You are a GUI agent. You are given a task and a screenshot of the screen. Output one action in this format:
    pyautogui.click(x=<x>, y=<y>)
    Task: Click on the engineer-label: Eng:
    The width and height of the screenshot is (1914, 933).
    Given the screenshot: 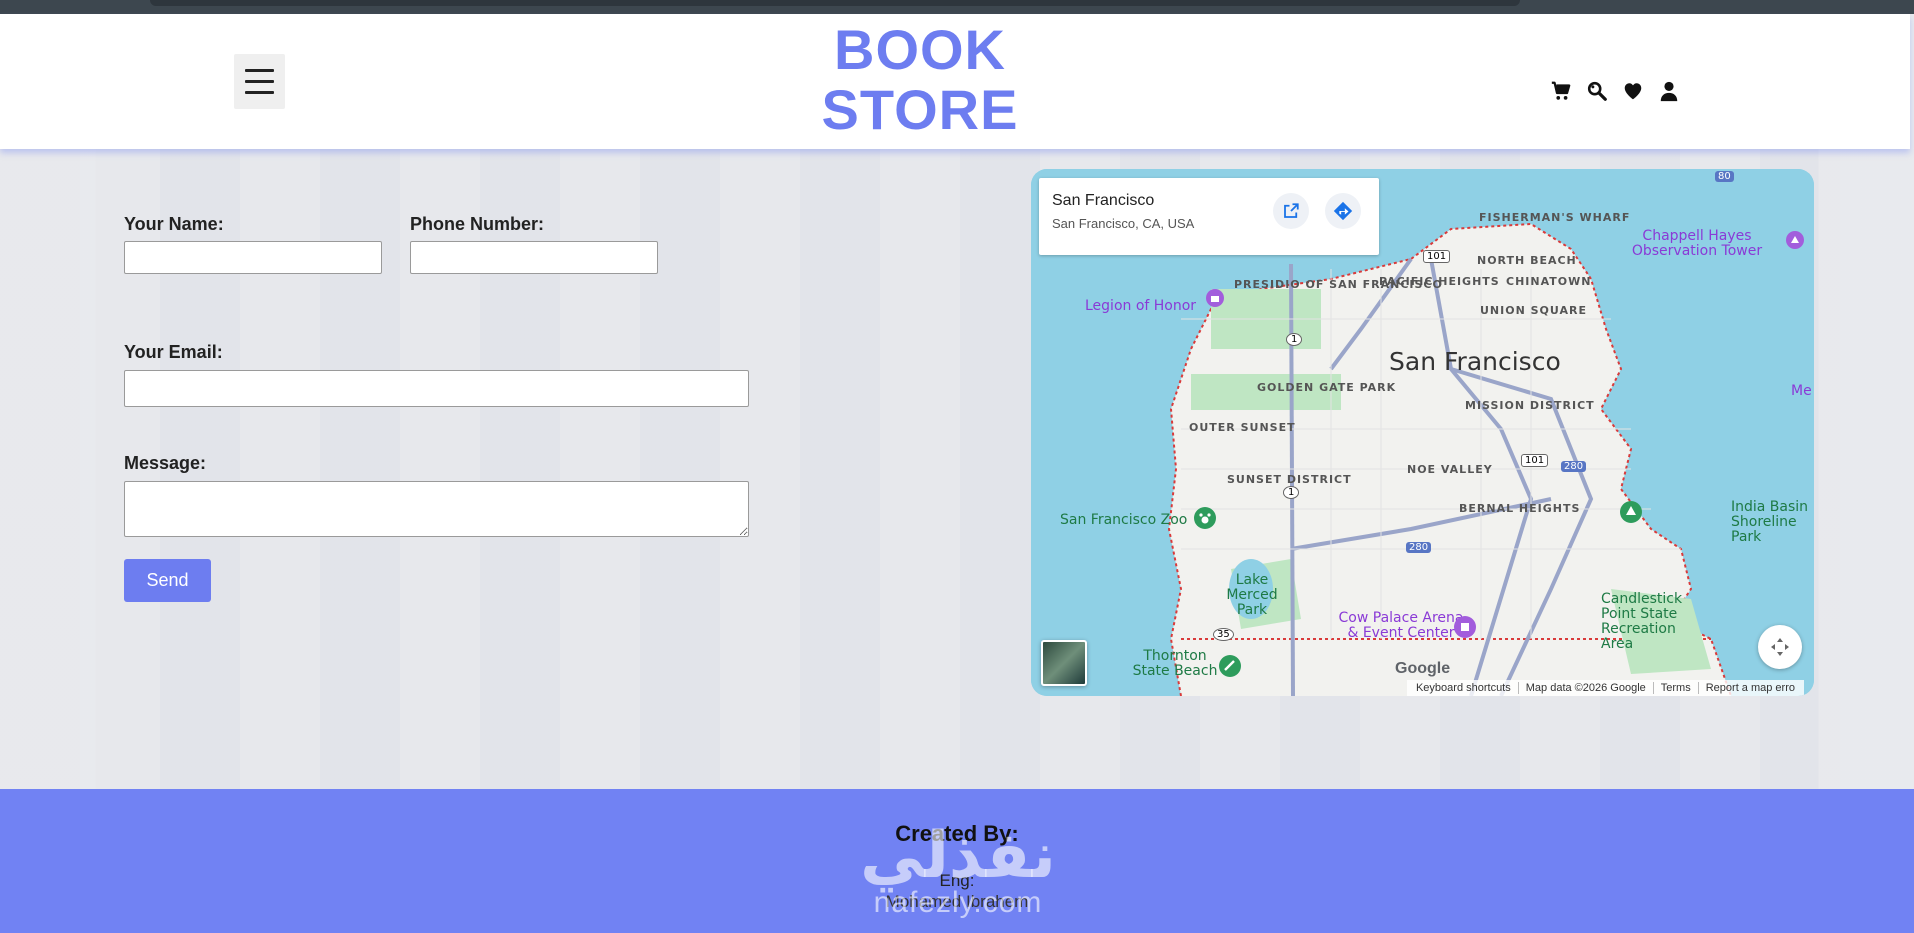 What is the action you would take?
    pyautogui.click(x=957, y=880)
    